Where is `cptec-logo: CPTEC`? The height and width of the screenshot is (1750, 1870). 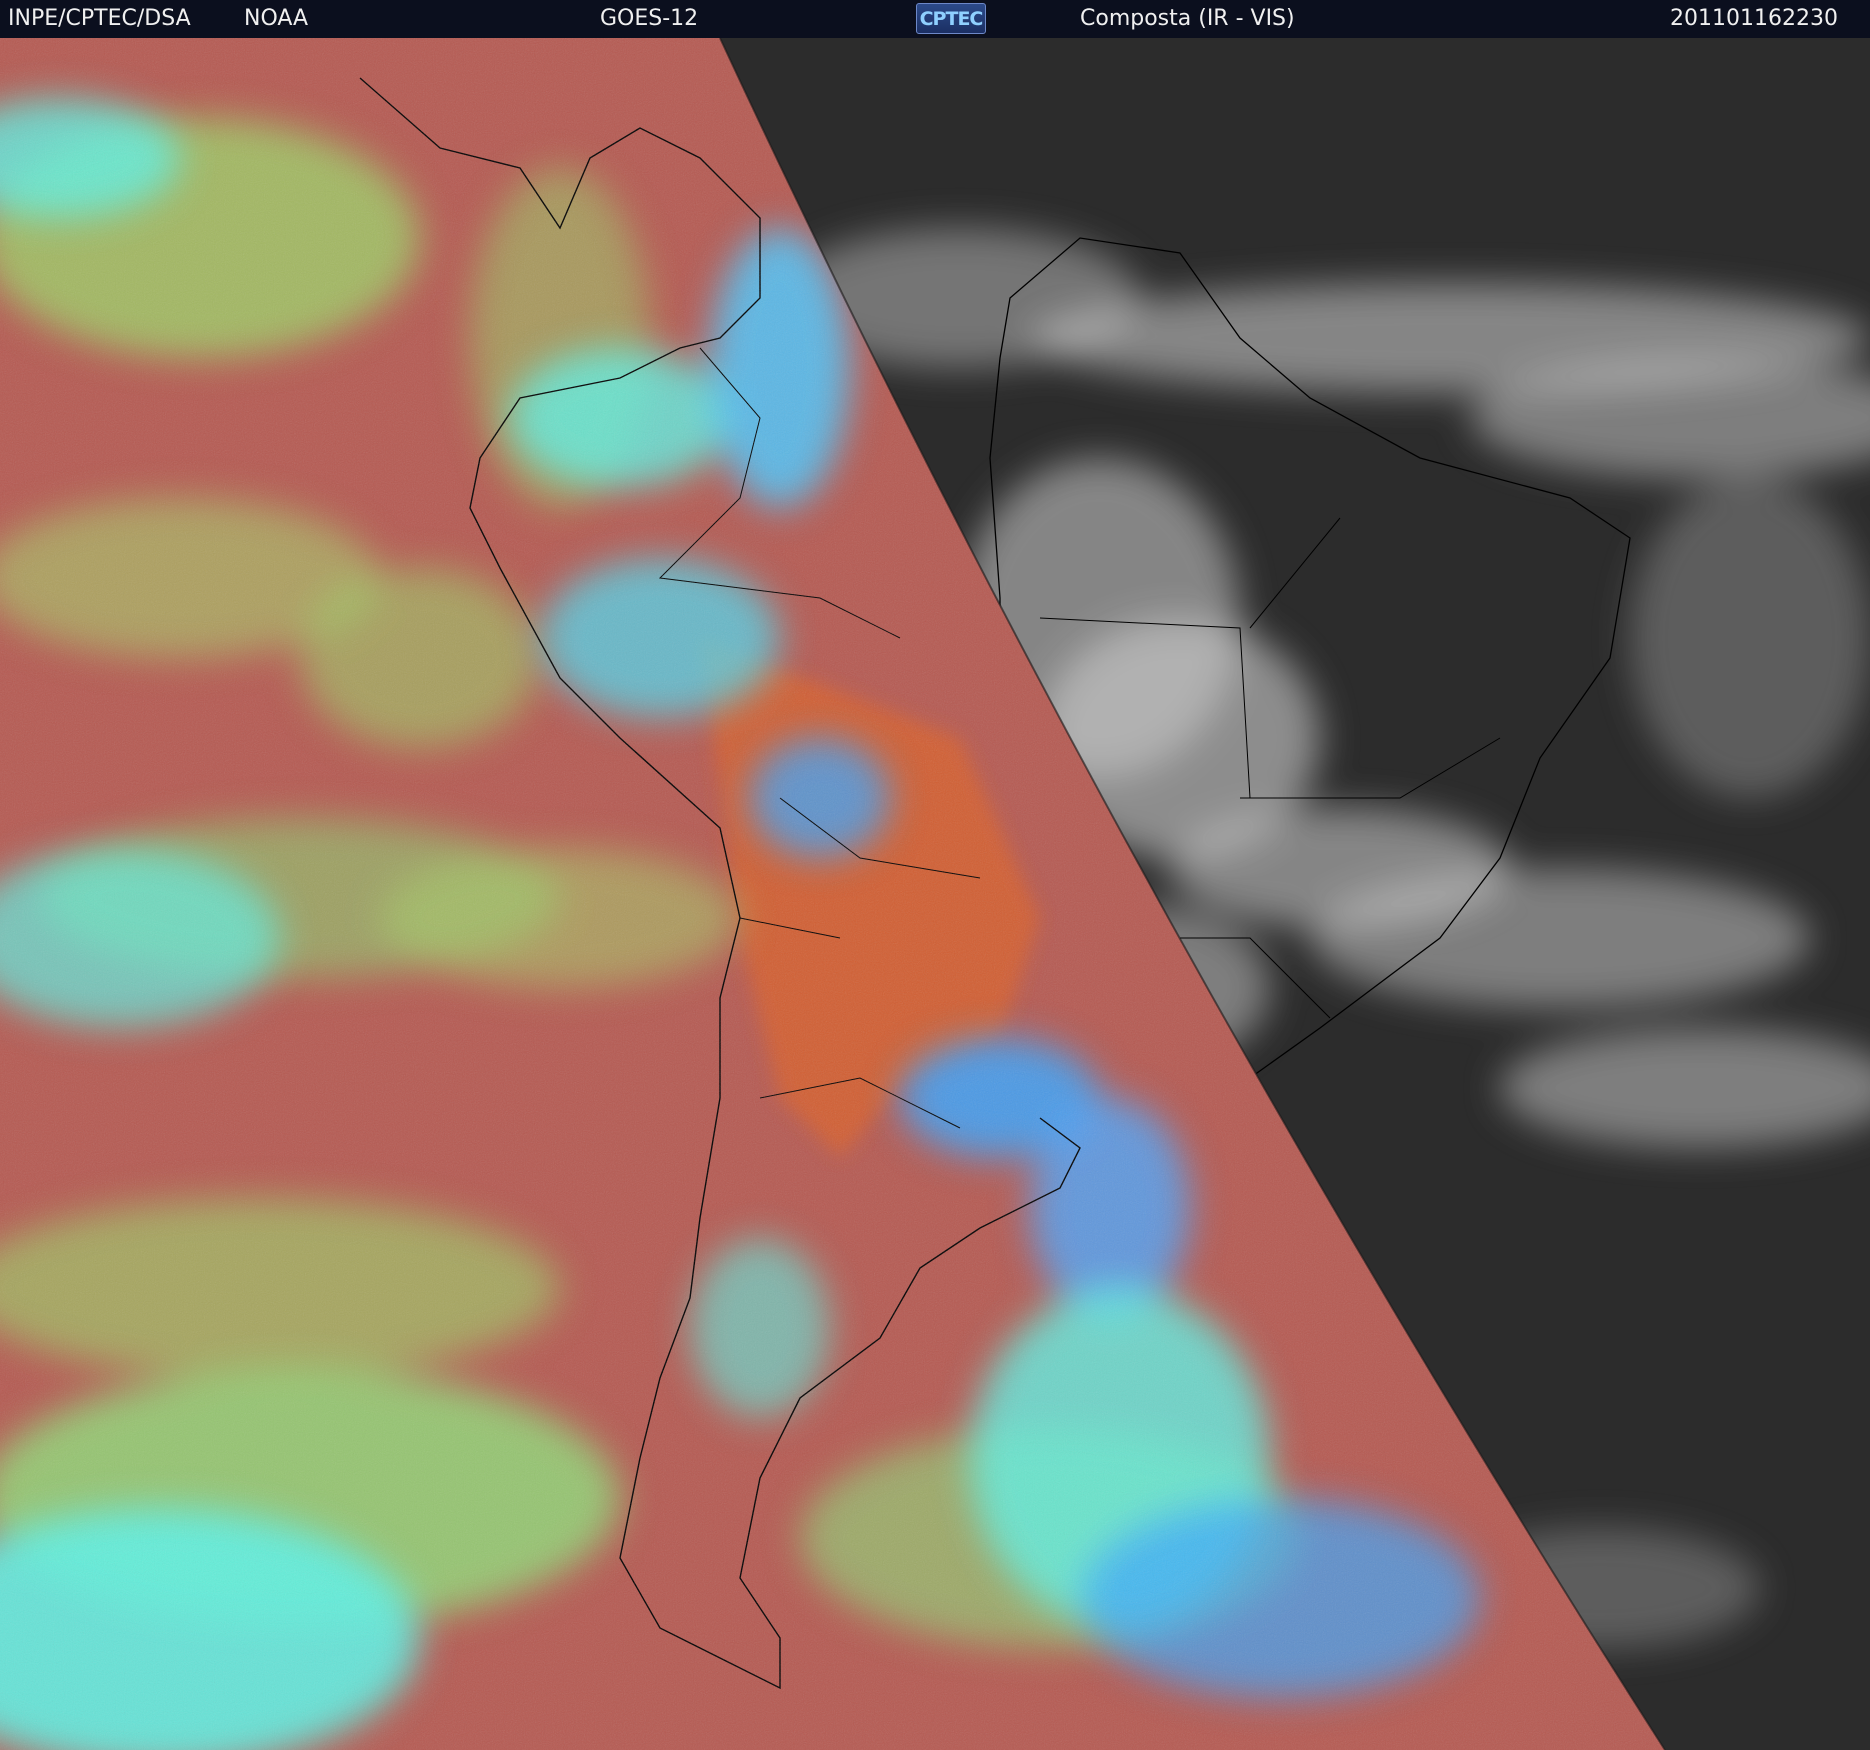 cptec-logo: CPTEC is located at coordinates (951, 18).